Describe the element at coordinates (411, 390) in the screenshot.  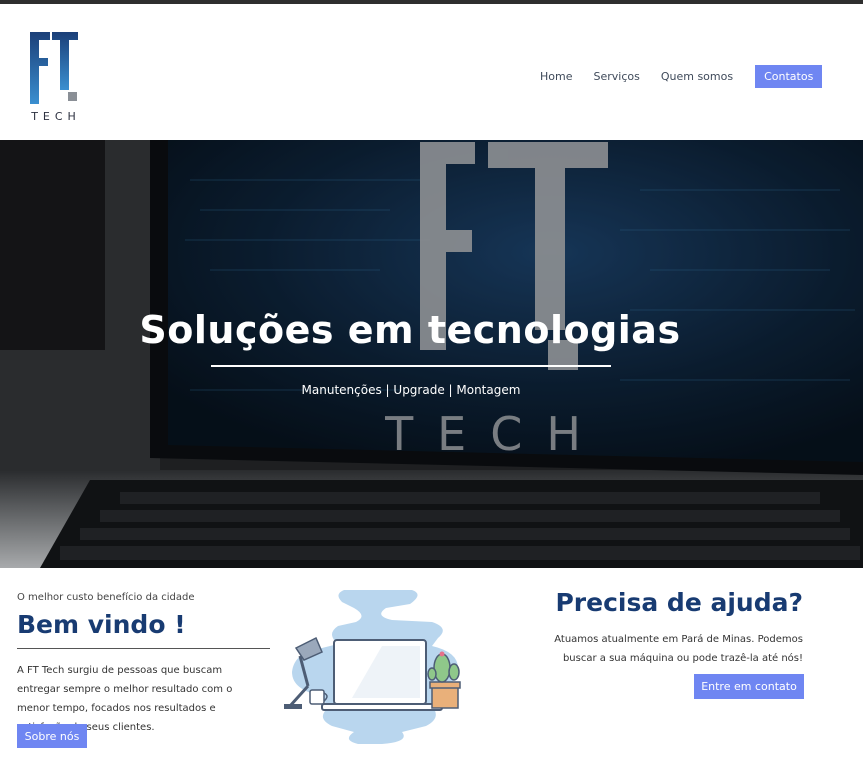
I see `hero-subtitle: Manutenções | Upgrade | Montagem` at that location.